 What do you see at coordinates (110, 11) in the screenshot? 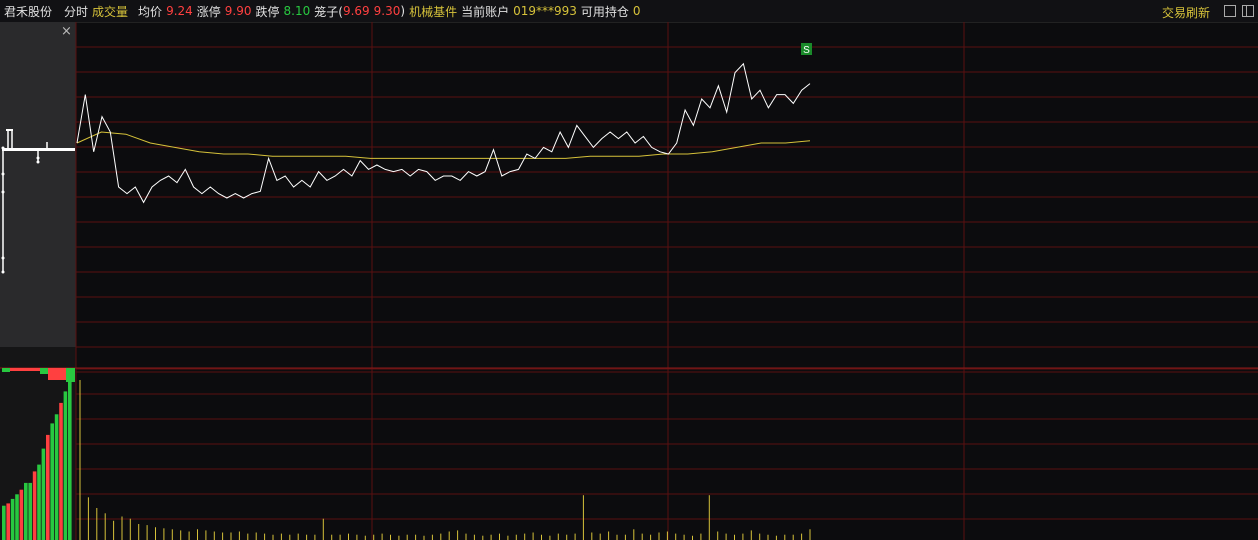
I see `tab-volume: 成交量` at bounding box center [110, 11].